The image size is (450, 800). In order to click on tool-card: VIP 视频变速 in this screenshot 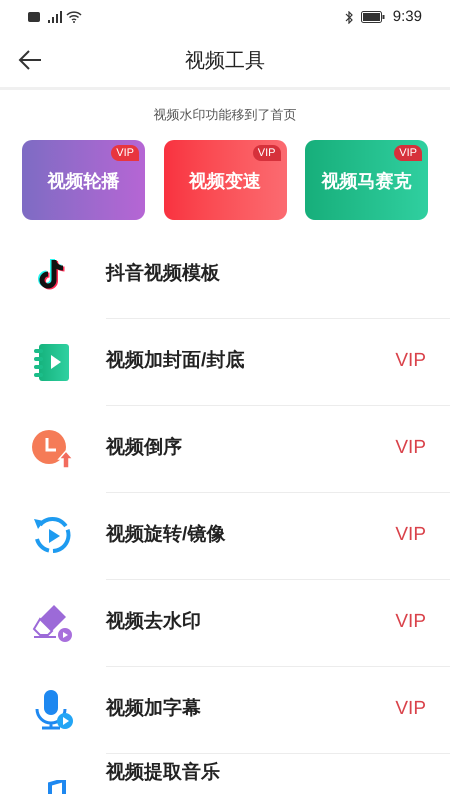, I will do `click(225, 180)`.